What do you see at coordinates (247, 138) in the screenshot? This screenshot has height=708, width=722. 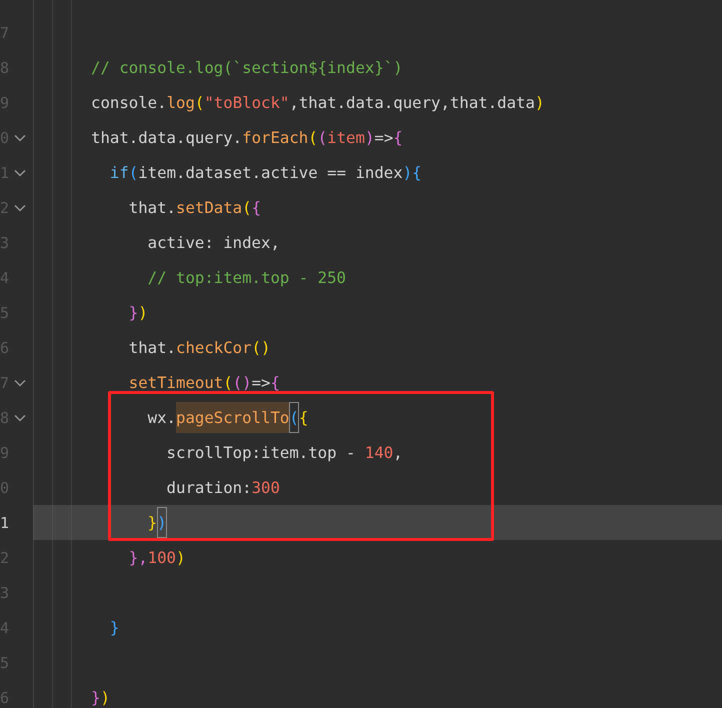 I see `code-line: that.data.query.forEach((item)=>{` at bounding box center [247, 138].